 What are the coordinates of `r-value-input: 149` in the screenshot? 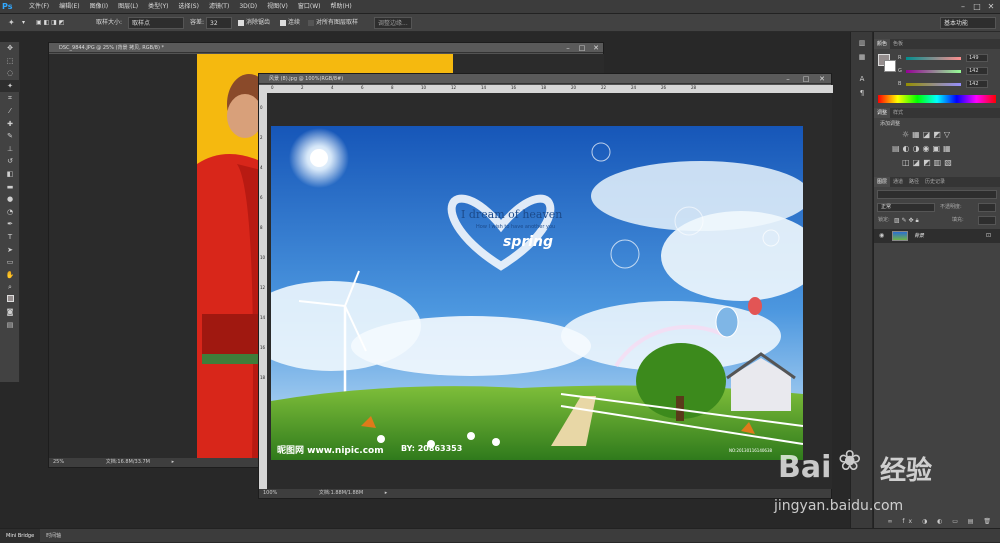 It's located at (977, 58).